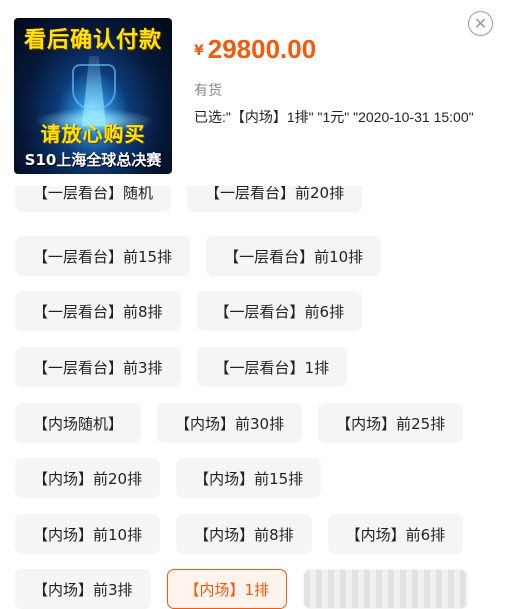  I want to click on option-chip: 【内场】前20排, so click(88, 478).